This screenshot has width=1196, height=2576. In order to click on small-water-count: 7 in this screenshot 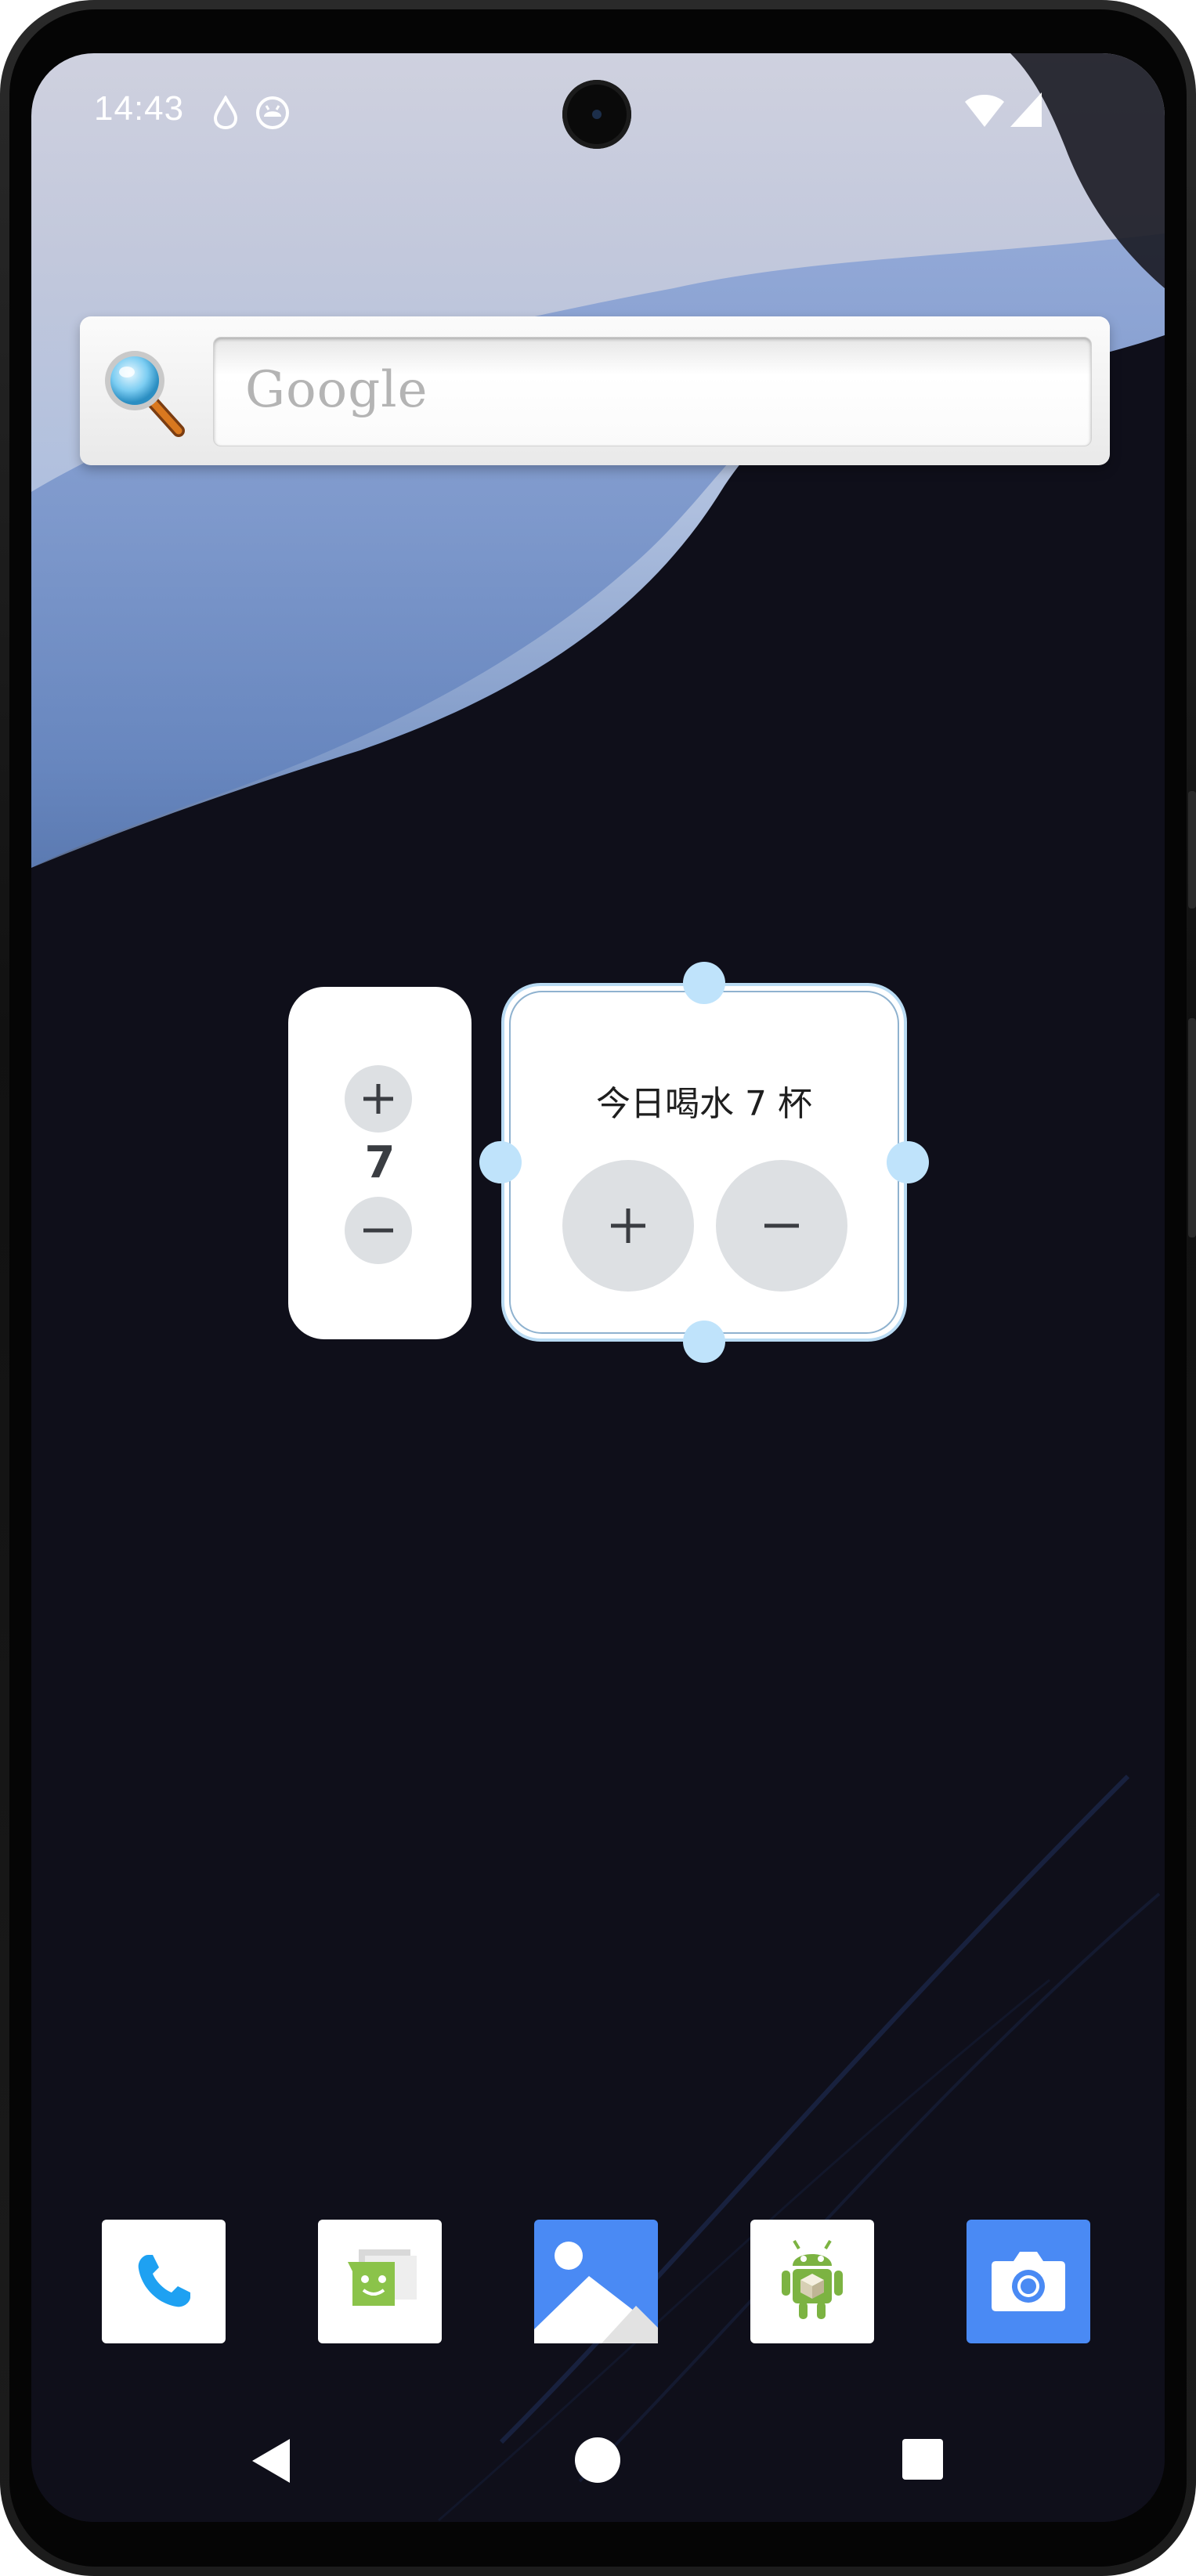, I will do `click(380, 1162)`.